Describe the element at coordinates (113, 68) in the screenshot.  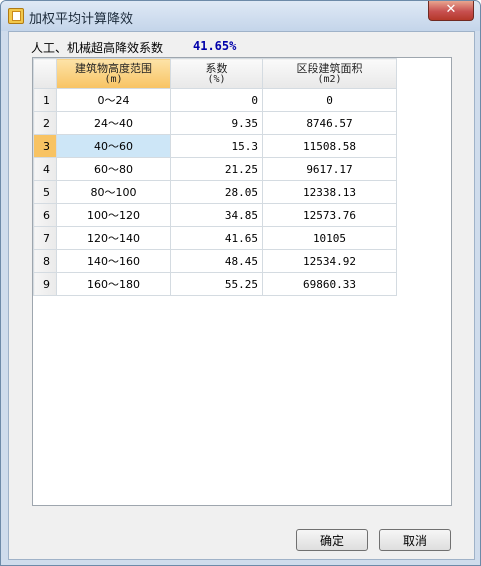
I see `column-title: 建筑物高度范围` at that location.